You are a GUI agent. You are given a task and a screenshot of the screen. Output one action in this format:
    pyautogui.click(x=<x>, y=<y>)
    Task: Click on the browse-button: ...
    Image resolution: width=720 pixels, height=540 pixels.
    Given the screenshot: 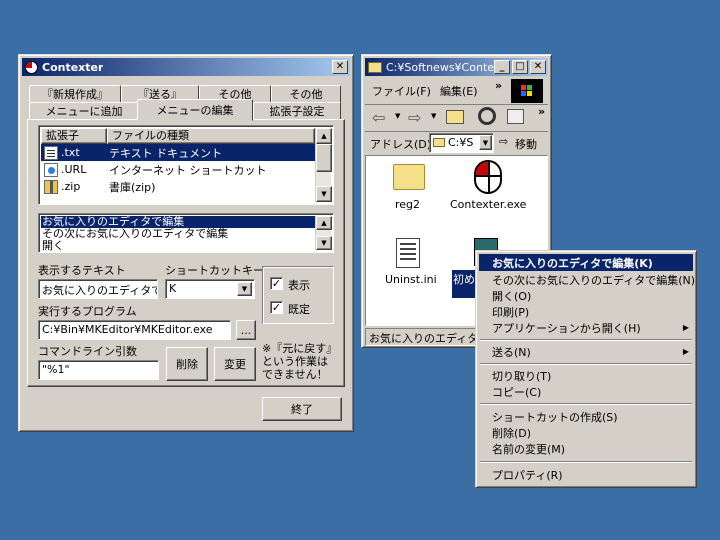 What is the action you would take?
    pyautogui.click(x=246, y=330)
    